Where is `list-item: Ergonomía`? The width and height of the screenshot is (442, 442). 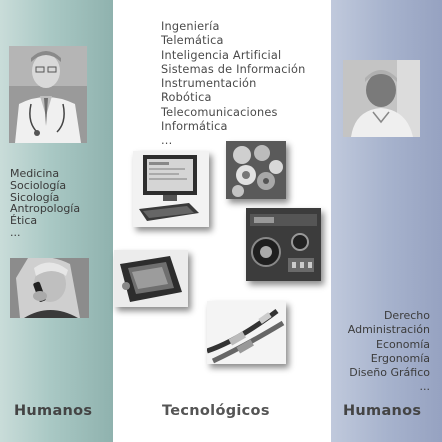
list-item: Ergonomía is located at coordinates (400, 358).